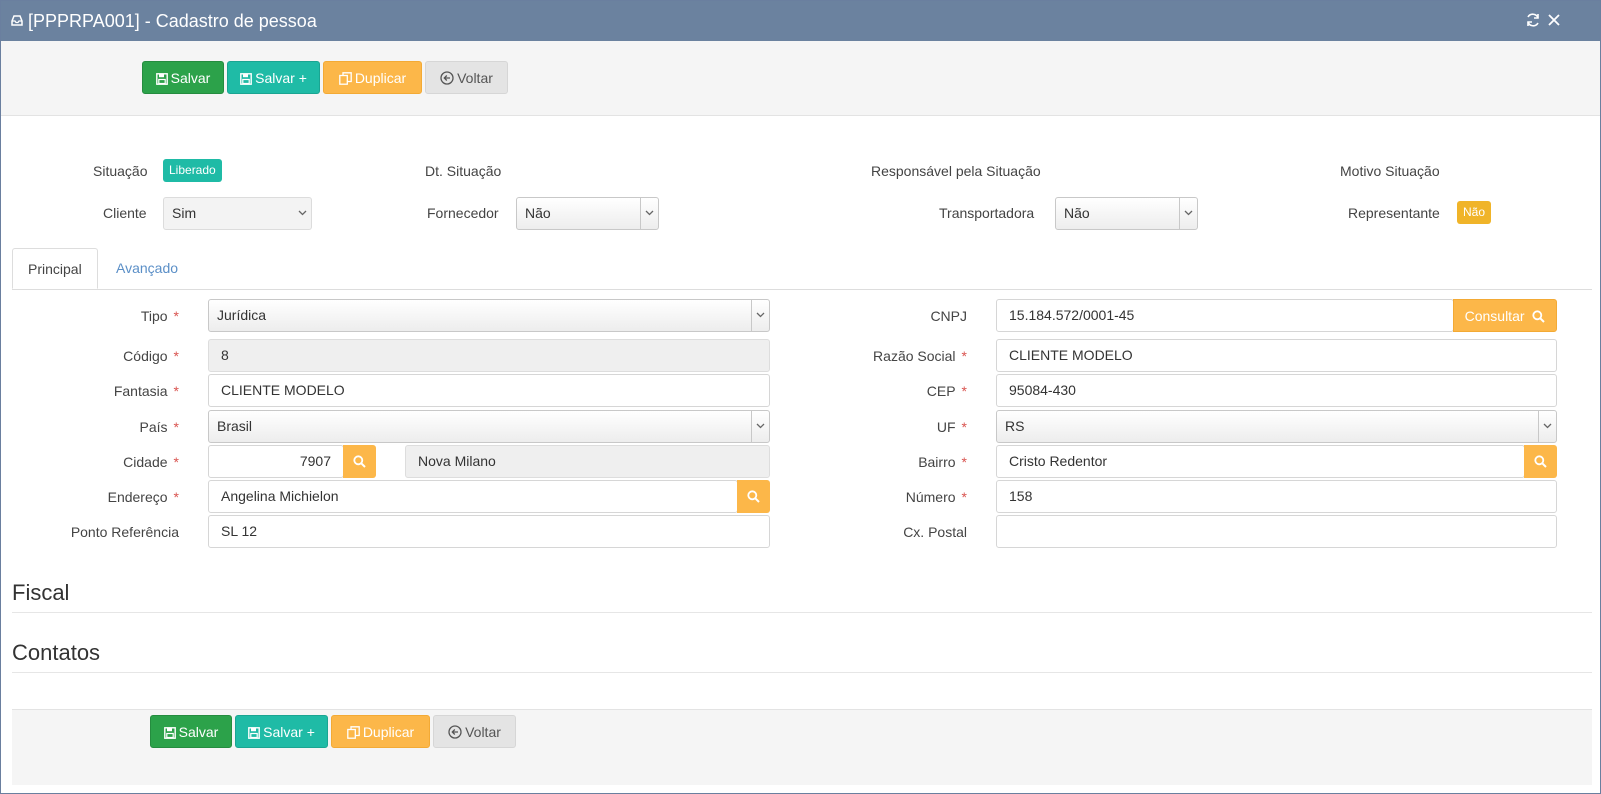 This screenshot has height=794, width=1601. What do you see at coordinates (151, 356) in the screenshot?
I see `codigo-label: Código *` at bounding box center [151, 356].